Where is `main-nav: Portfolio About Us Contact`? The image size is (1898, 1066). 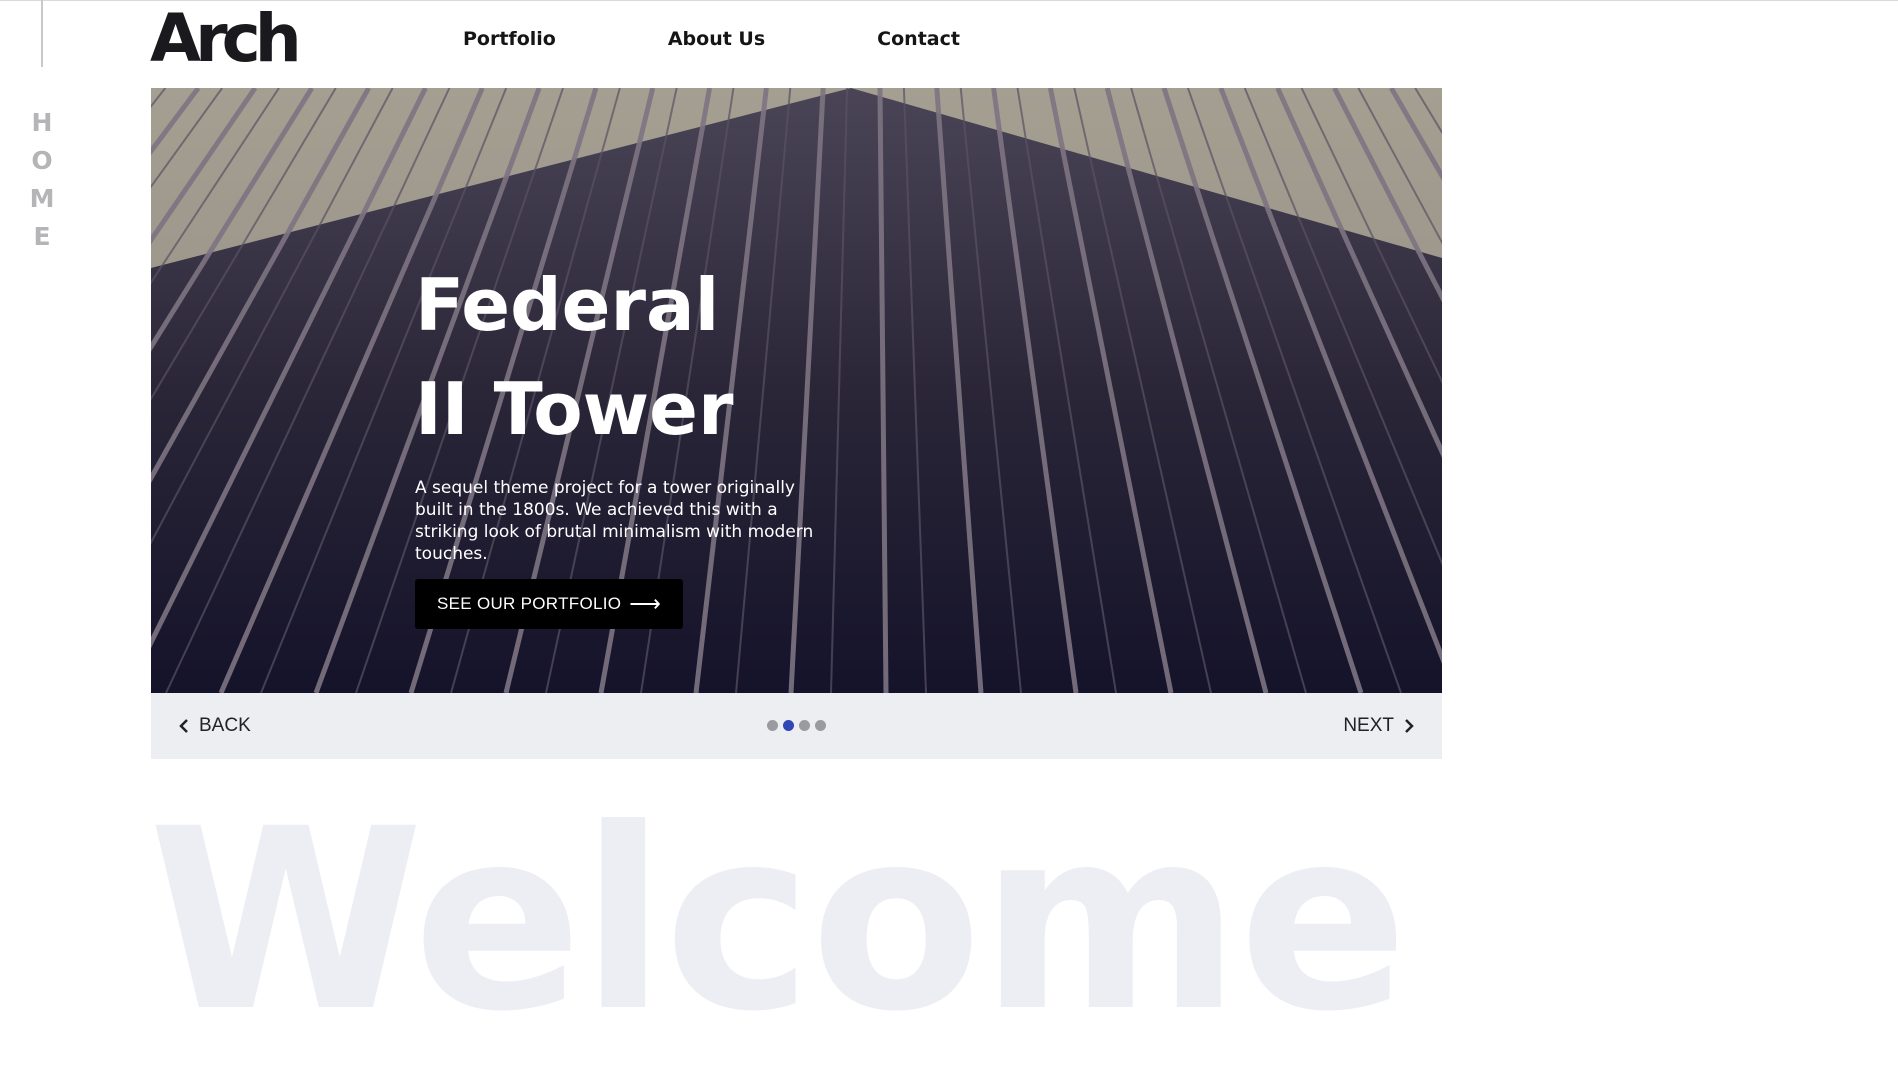 main-nav: Portfolio About Us Contact is located at coordinates (767, 39).